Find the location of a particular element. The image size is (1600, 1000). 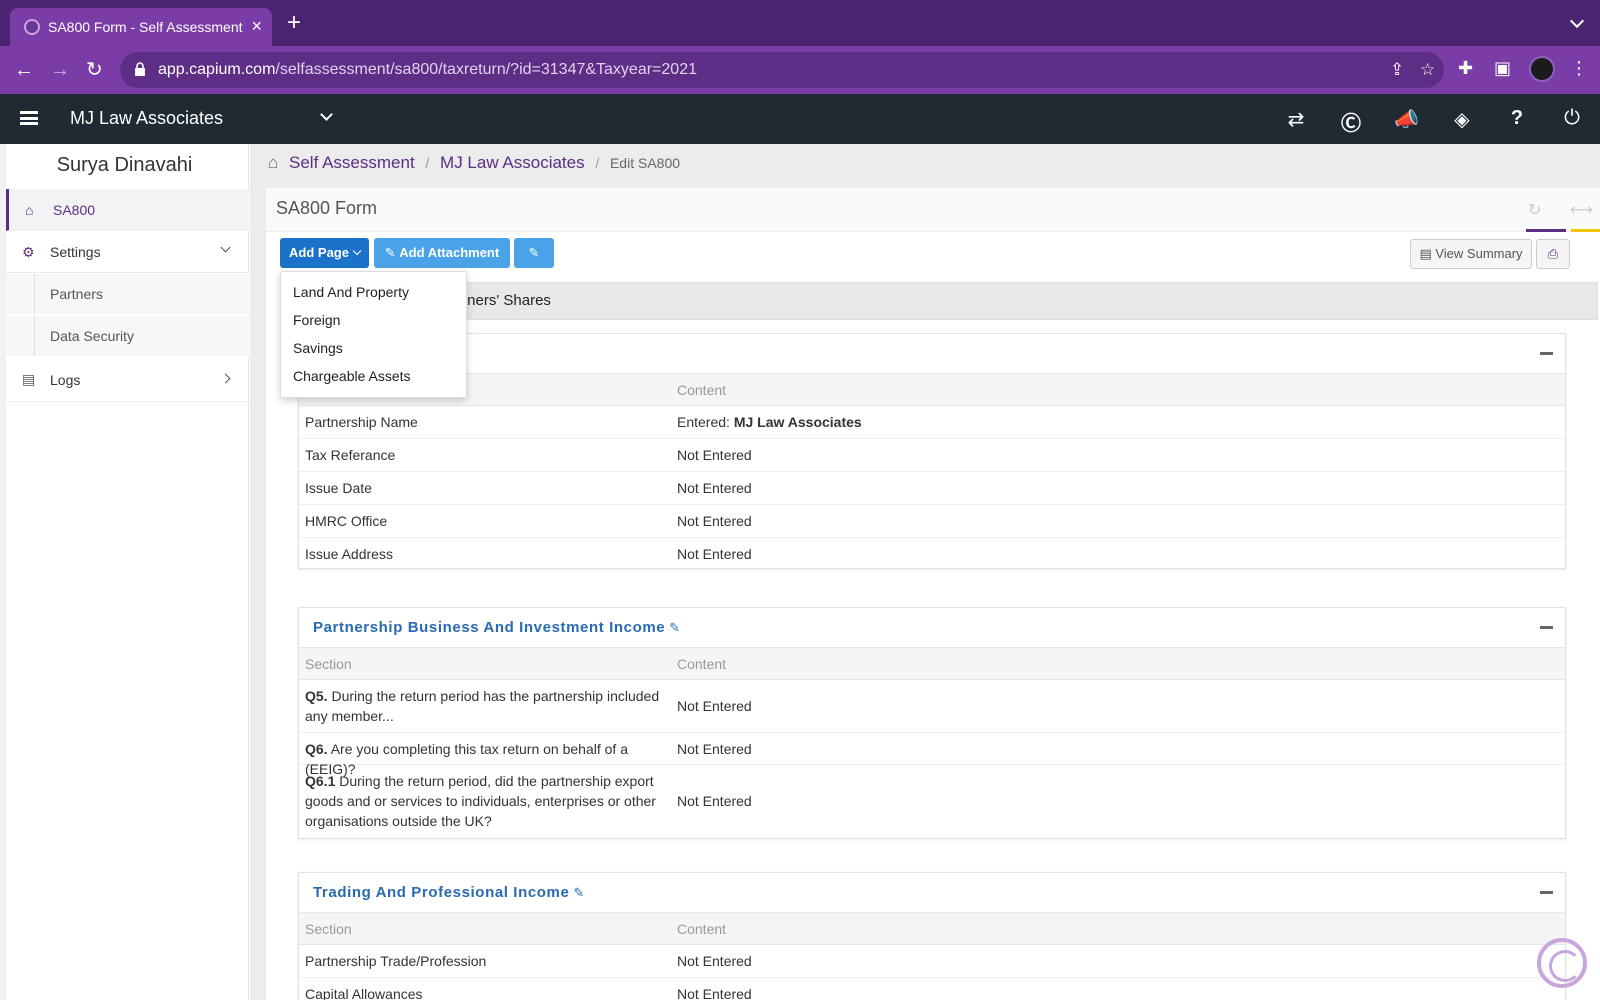

sidebar-item-label: Data Security is located at coordinates (92, 336).